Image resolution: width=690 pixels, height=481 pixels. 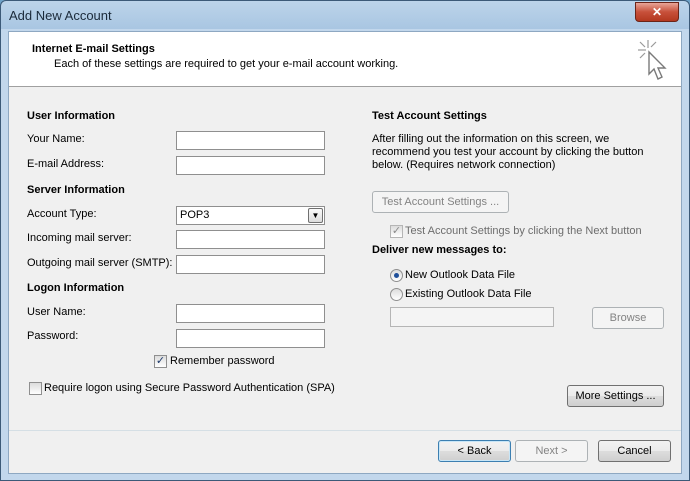 What do you see at coordinates (634, 451) in the screenshot?
I see `cancel-button: Cancel` at bounding box center [634, 451].